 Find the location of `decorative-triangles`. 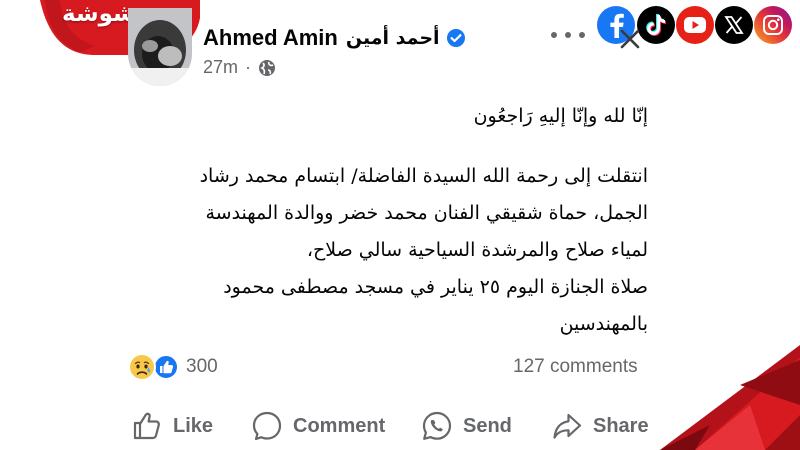

decorative-triangles is located at coordinates (700, 397).